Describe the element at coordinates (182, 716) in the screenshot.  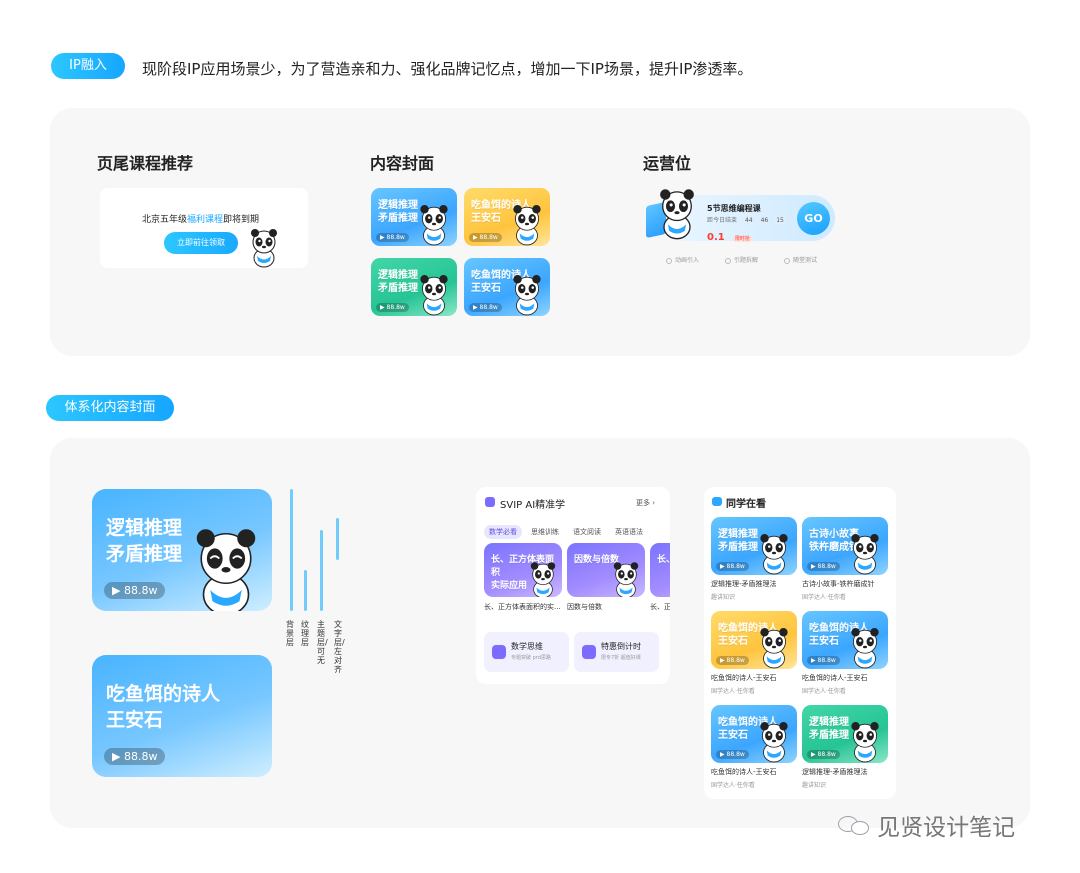
I see `big-cover-card-2: 吃鱼饵的诗人 王安石 ▶ 88.8w` at that location.